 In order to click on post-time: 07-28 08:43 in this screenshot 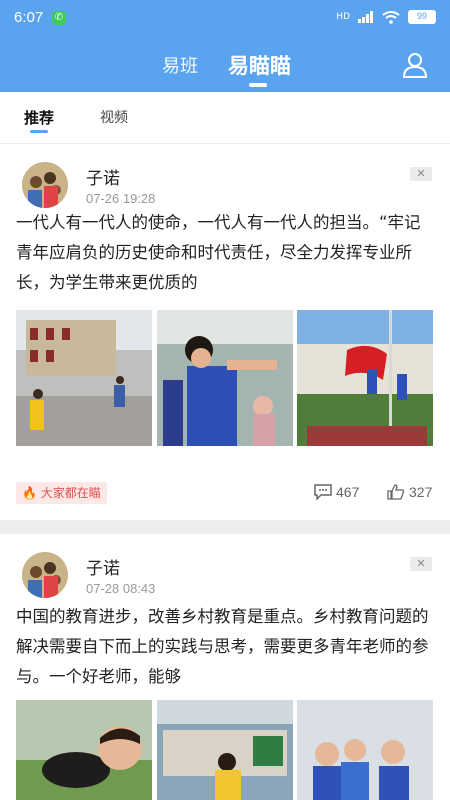, I will do `click(121, 588)`.